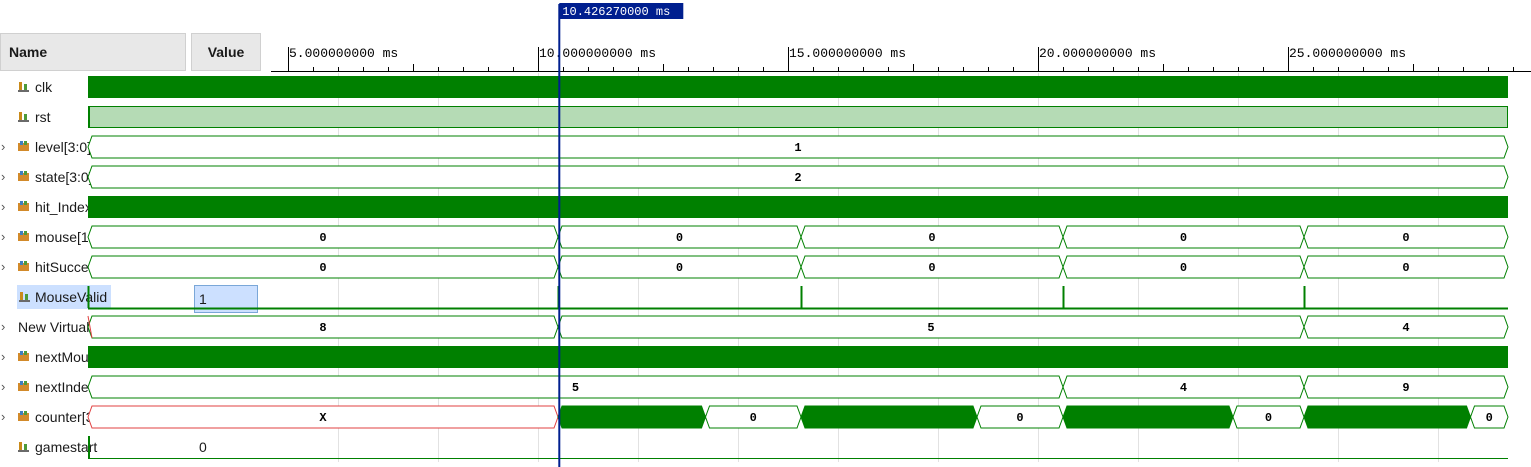  Describe the element at coordinates (597, 53) in the screenshot. I see `axis-tick-label: 10.000000000 ms` at that location.